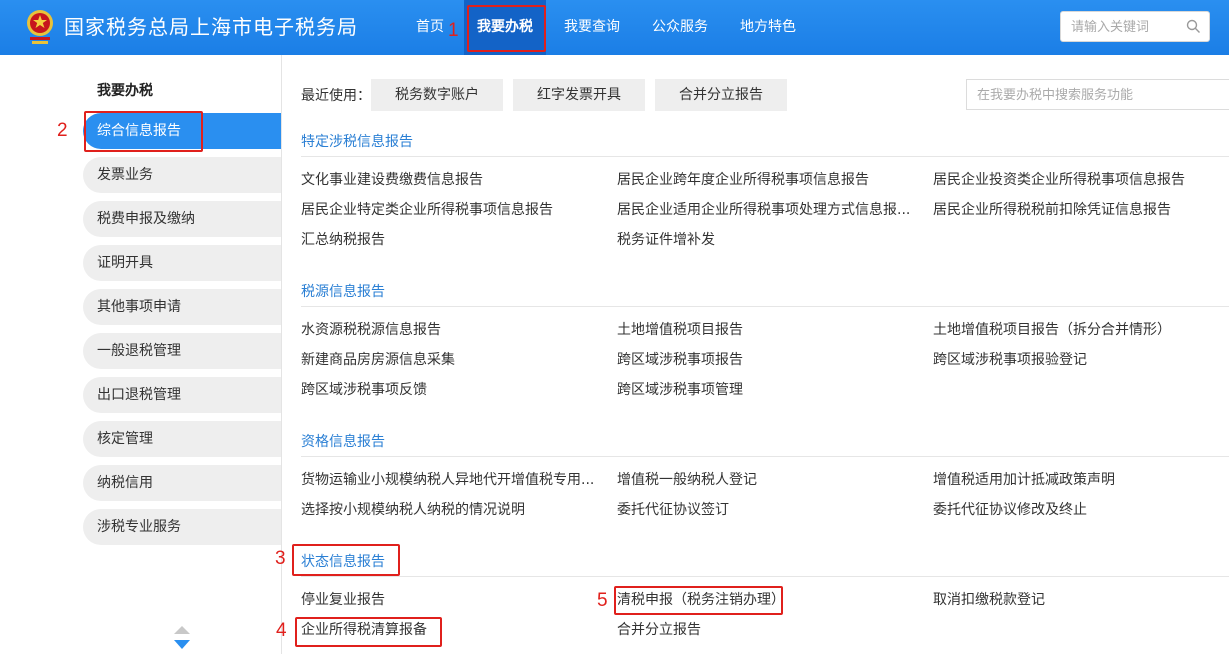 The width and height of the screenshot is (1229, 654). Describe the element at coordinates (989, 600) in the screenshot. I see `link-cancel-withholding: 取消扣缴税款登记` at that location.